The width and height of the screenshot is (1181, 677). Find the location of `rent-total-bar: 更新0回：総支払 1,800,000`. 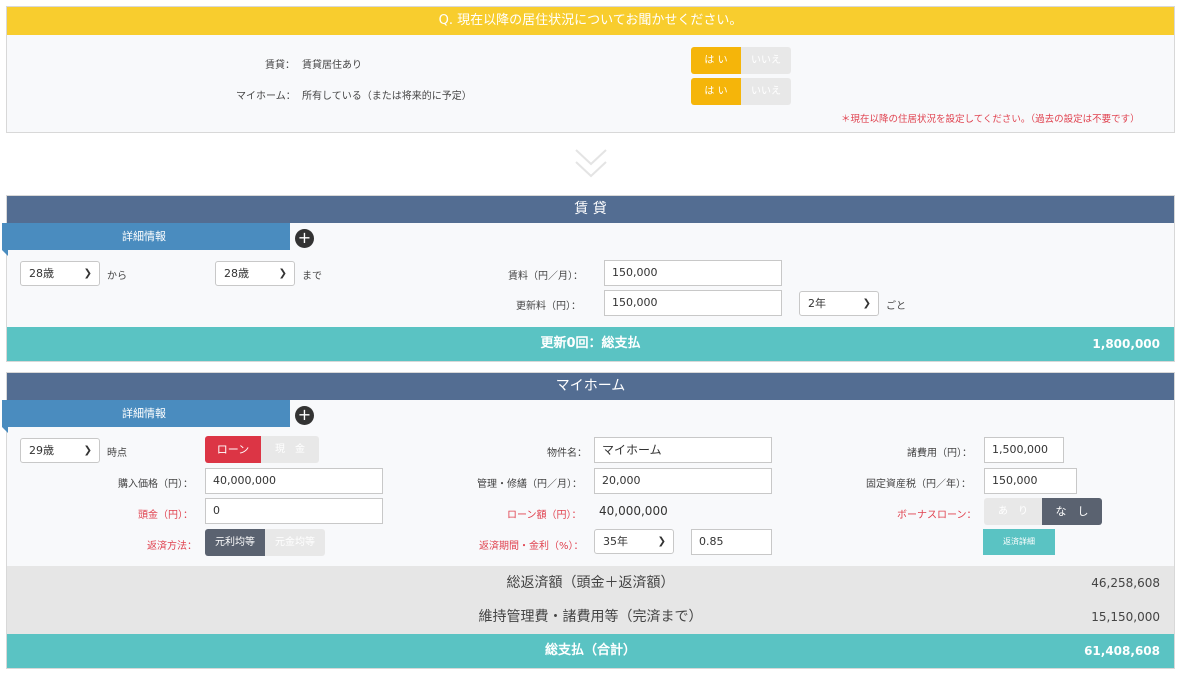

rent-total-bar: 更新0回：総支払 1,800,000 is located at coordinates (590, 344).